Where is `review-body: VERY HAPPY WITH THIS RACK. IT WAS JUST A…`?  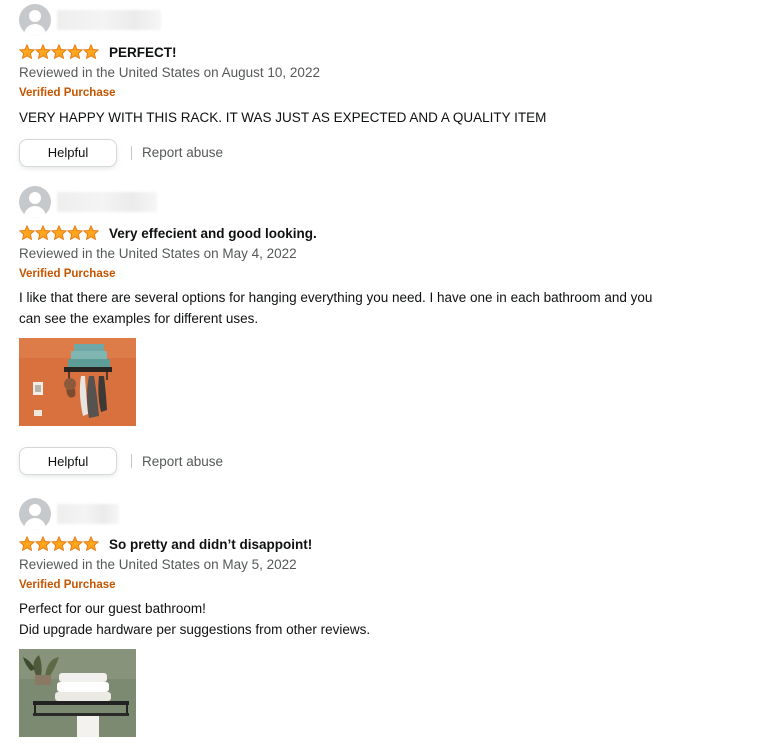 review-body: VERY HAPPY WITH THIS RACK. IT WAS JUST A… is located at coordinates (369, 118).